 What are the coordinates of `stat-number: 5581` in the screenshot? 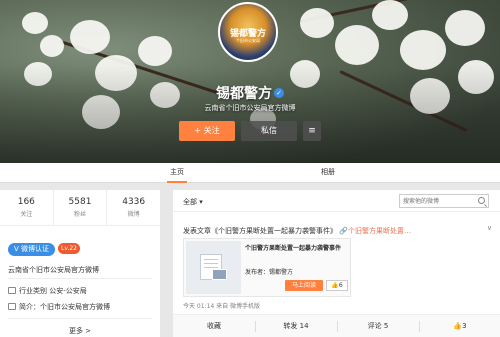 It's located at (80, 202).